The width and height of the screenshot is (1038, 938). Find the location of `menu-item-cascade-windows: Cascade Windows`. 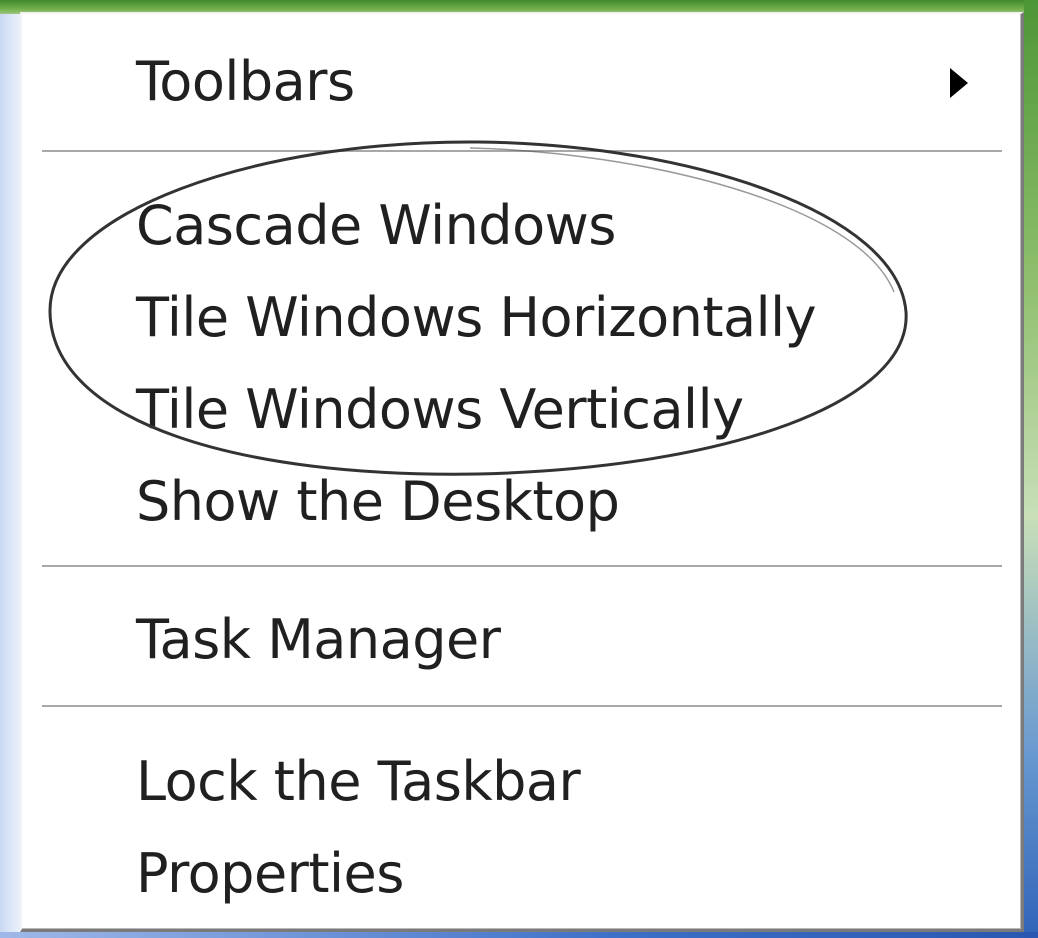

menu-item-cascade-windows: Cascade Windows is located at coordinates (517, 226).